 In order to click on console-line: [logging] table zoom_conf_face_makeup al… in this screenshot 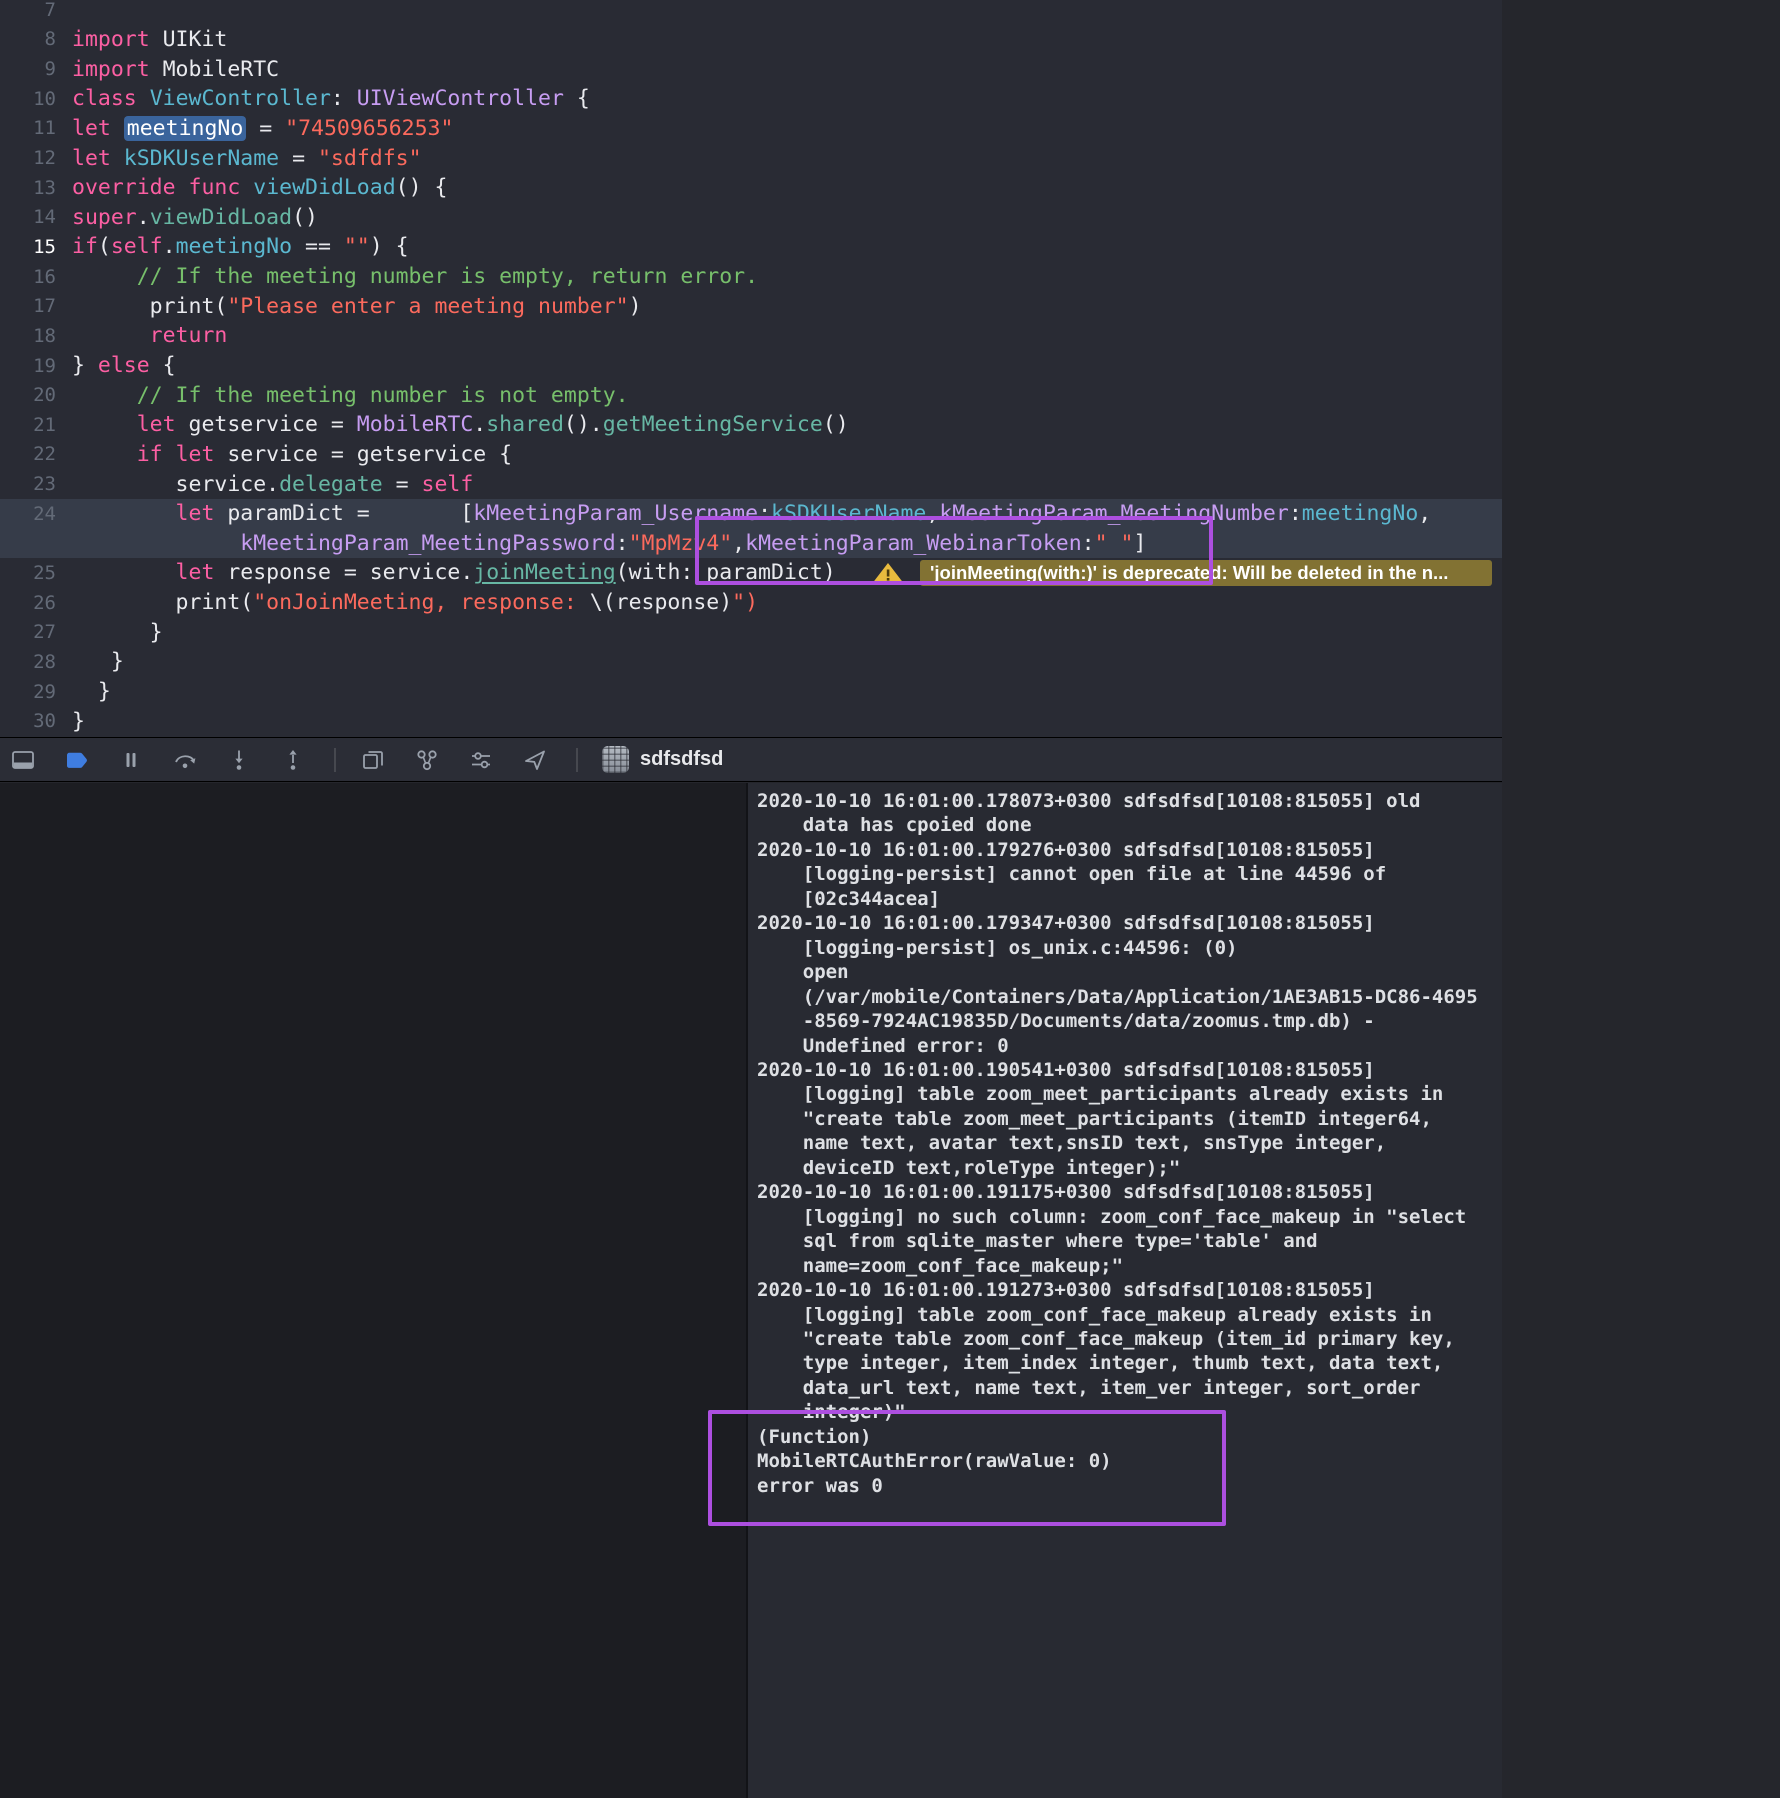, I will do `click(1094, 1314)`.